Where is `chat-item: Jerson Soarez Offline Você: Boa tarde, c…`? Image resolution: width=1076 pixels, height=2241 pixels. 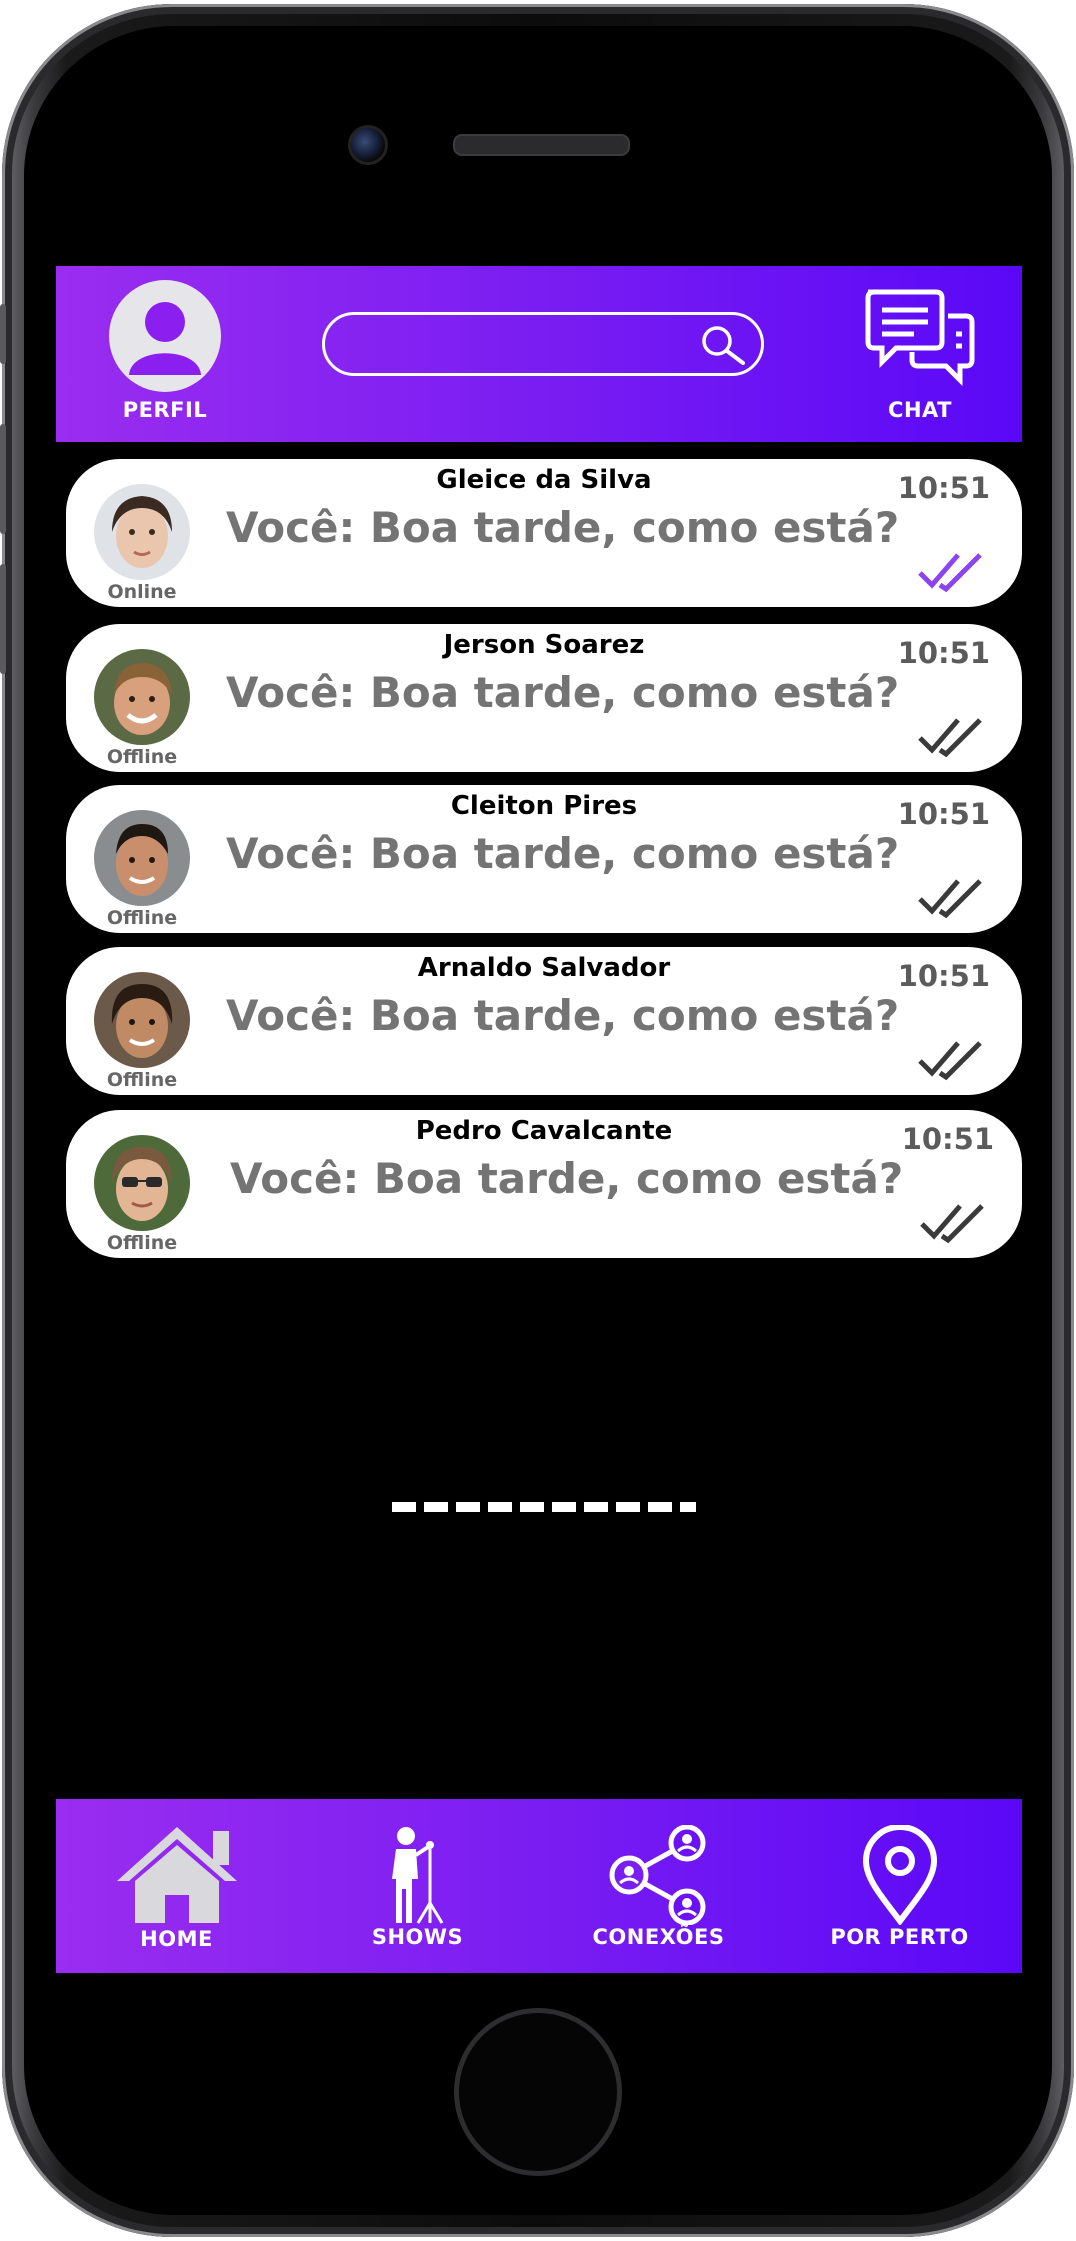 chat-item: Jerson Soarez Offline Você: Boa tarde, c… is located at coordinates (544, 698).